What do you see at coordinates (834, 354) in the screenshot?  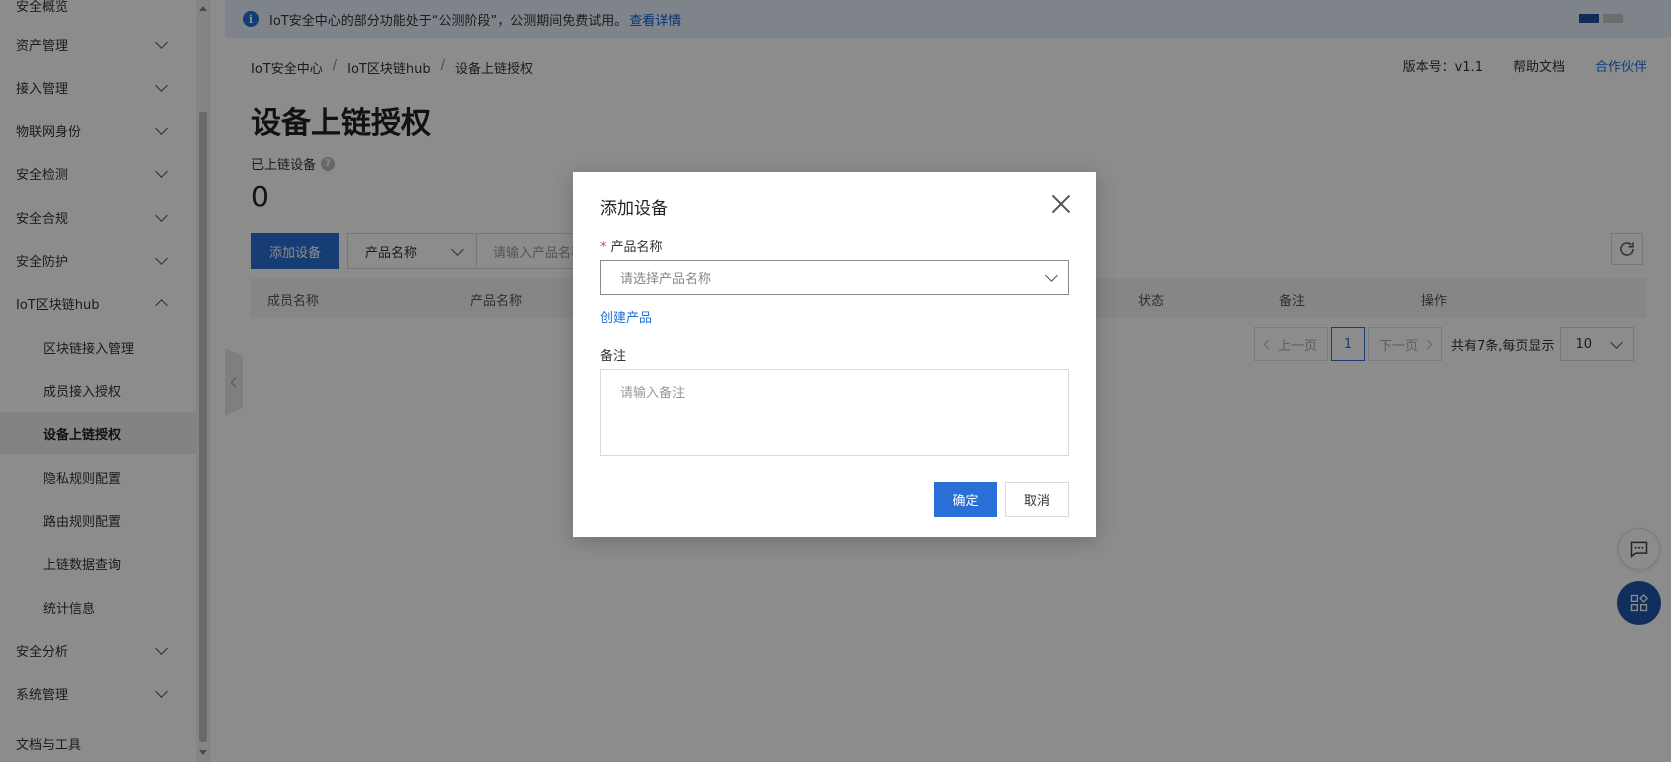 I see `add-device-dialog: 添加设备 * 产品名称 请选择产品名称 创建产品 备注 请输入备注 确定 取消` at bounding box center [834, 354].